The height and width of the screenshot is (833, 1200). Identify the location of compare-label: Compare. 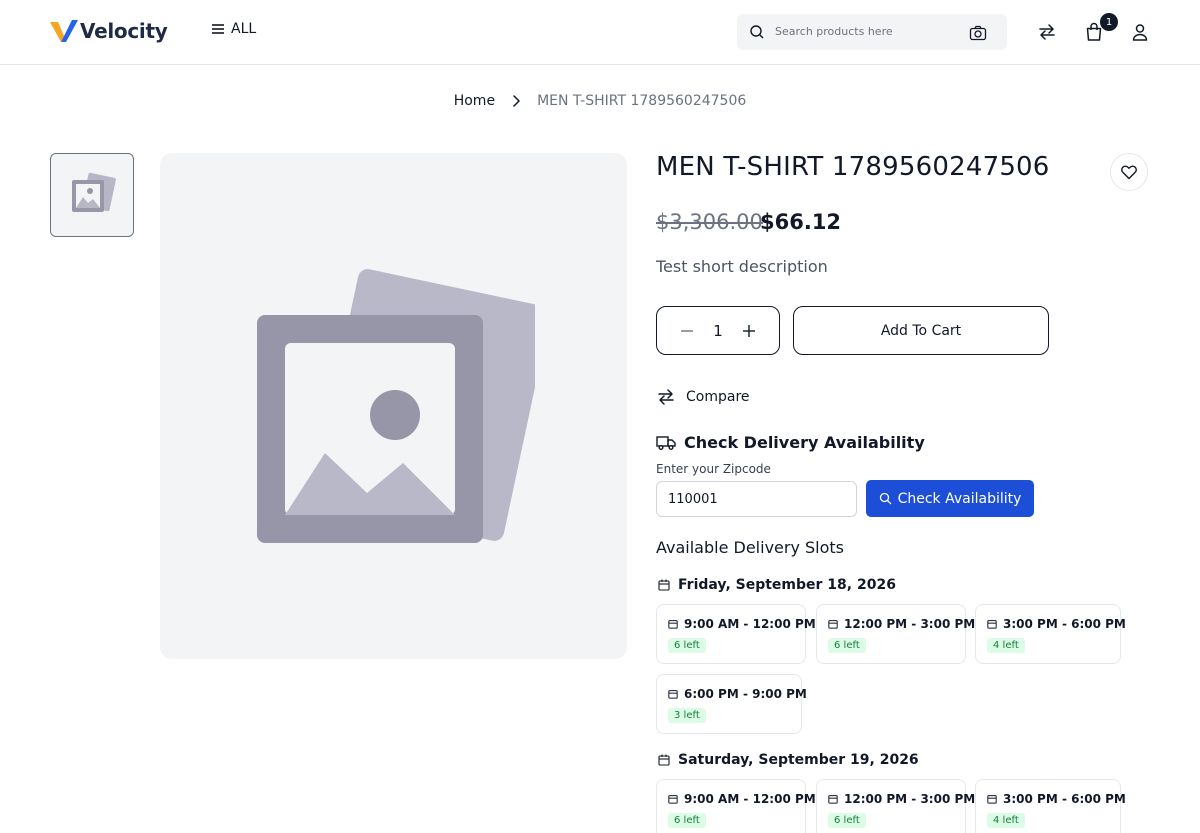
(718, 397).